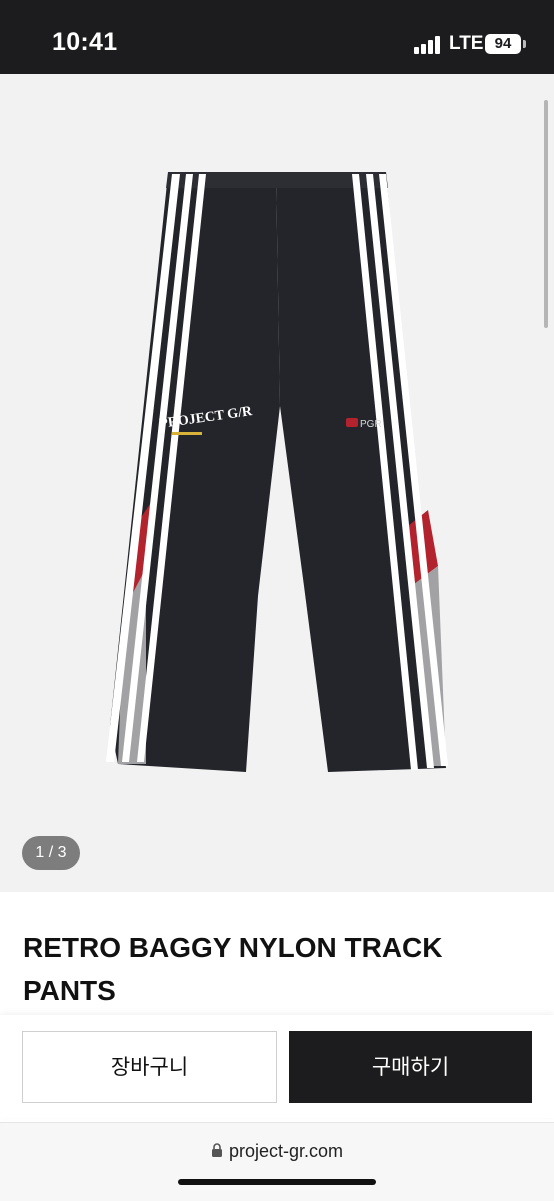  Describe the element at coordinates (503, 44) in the screenshot. I see `battery-icon: 94` at that location.